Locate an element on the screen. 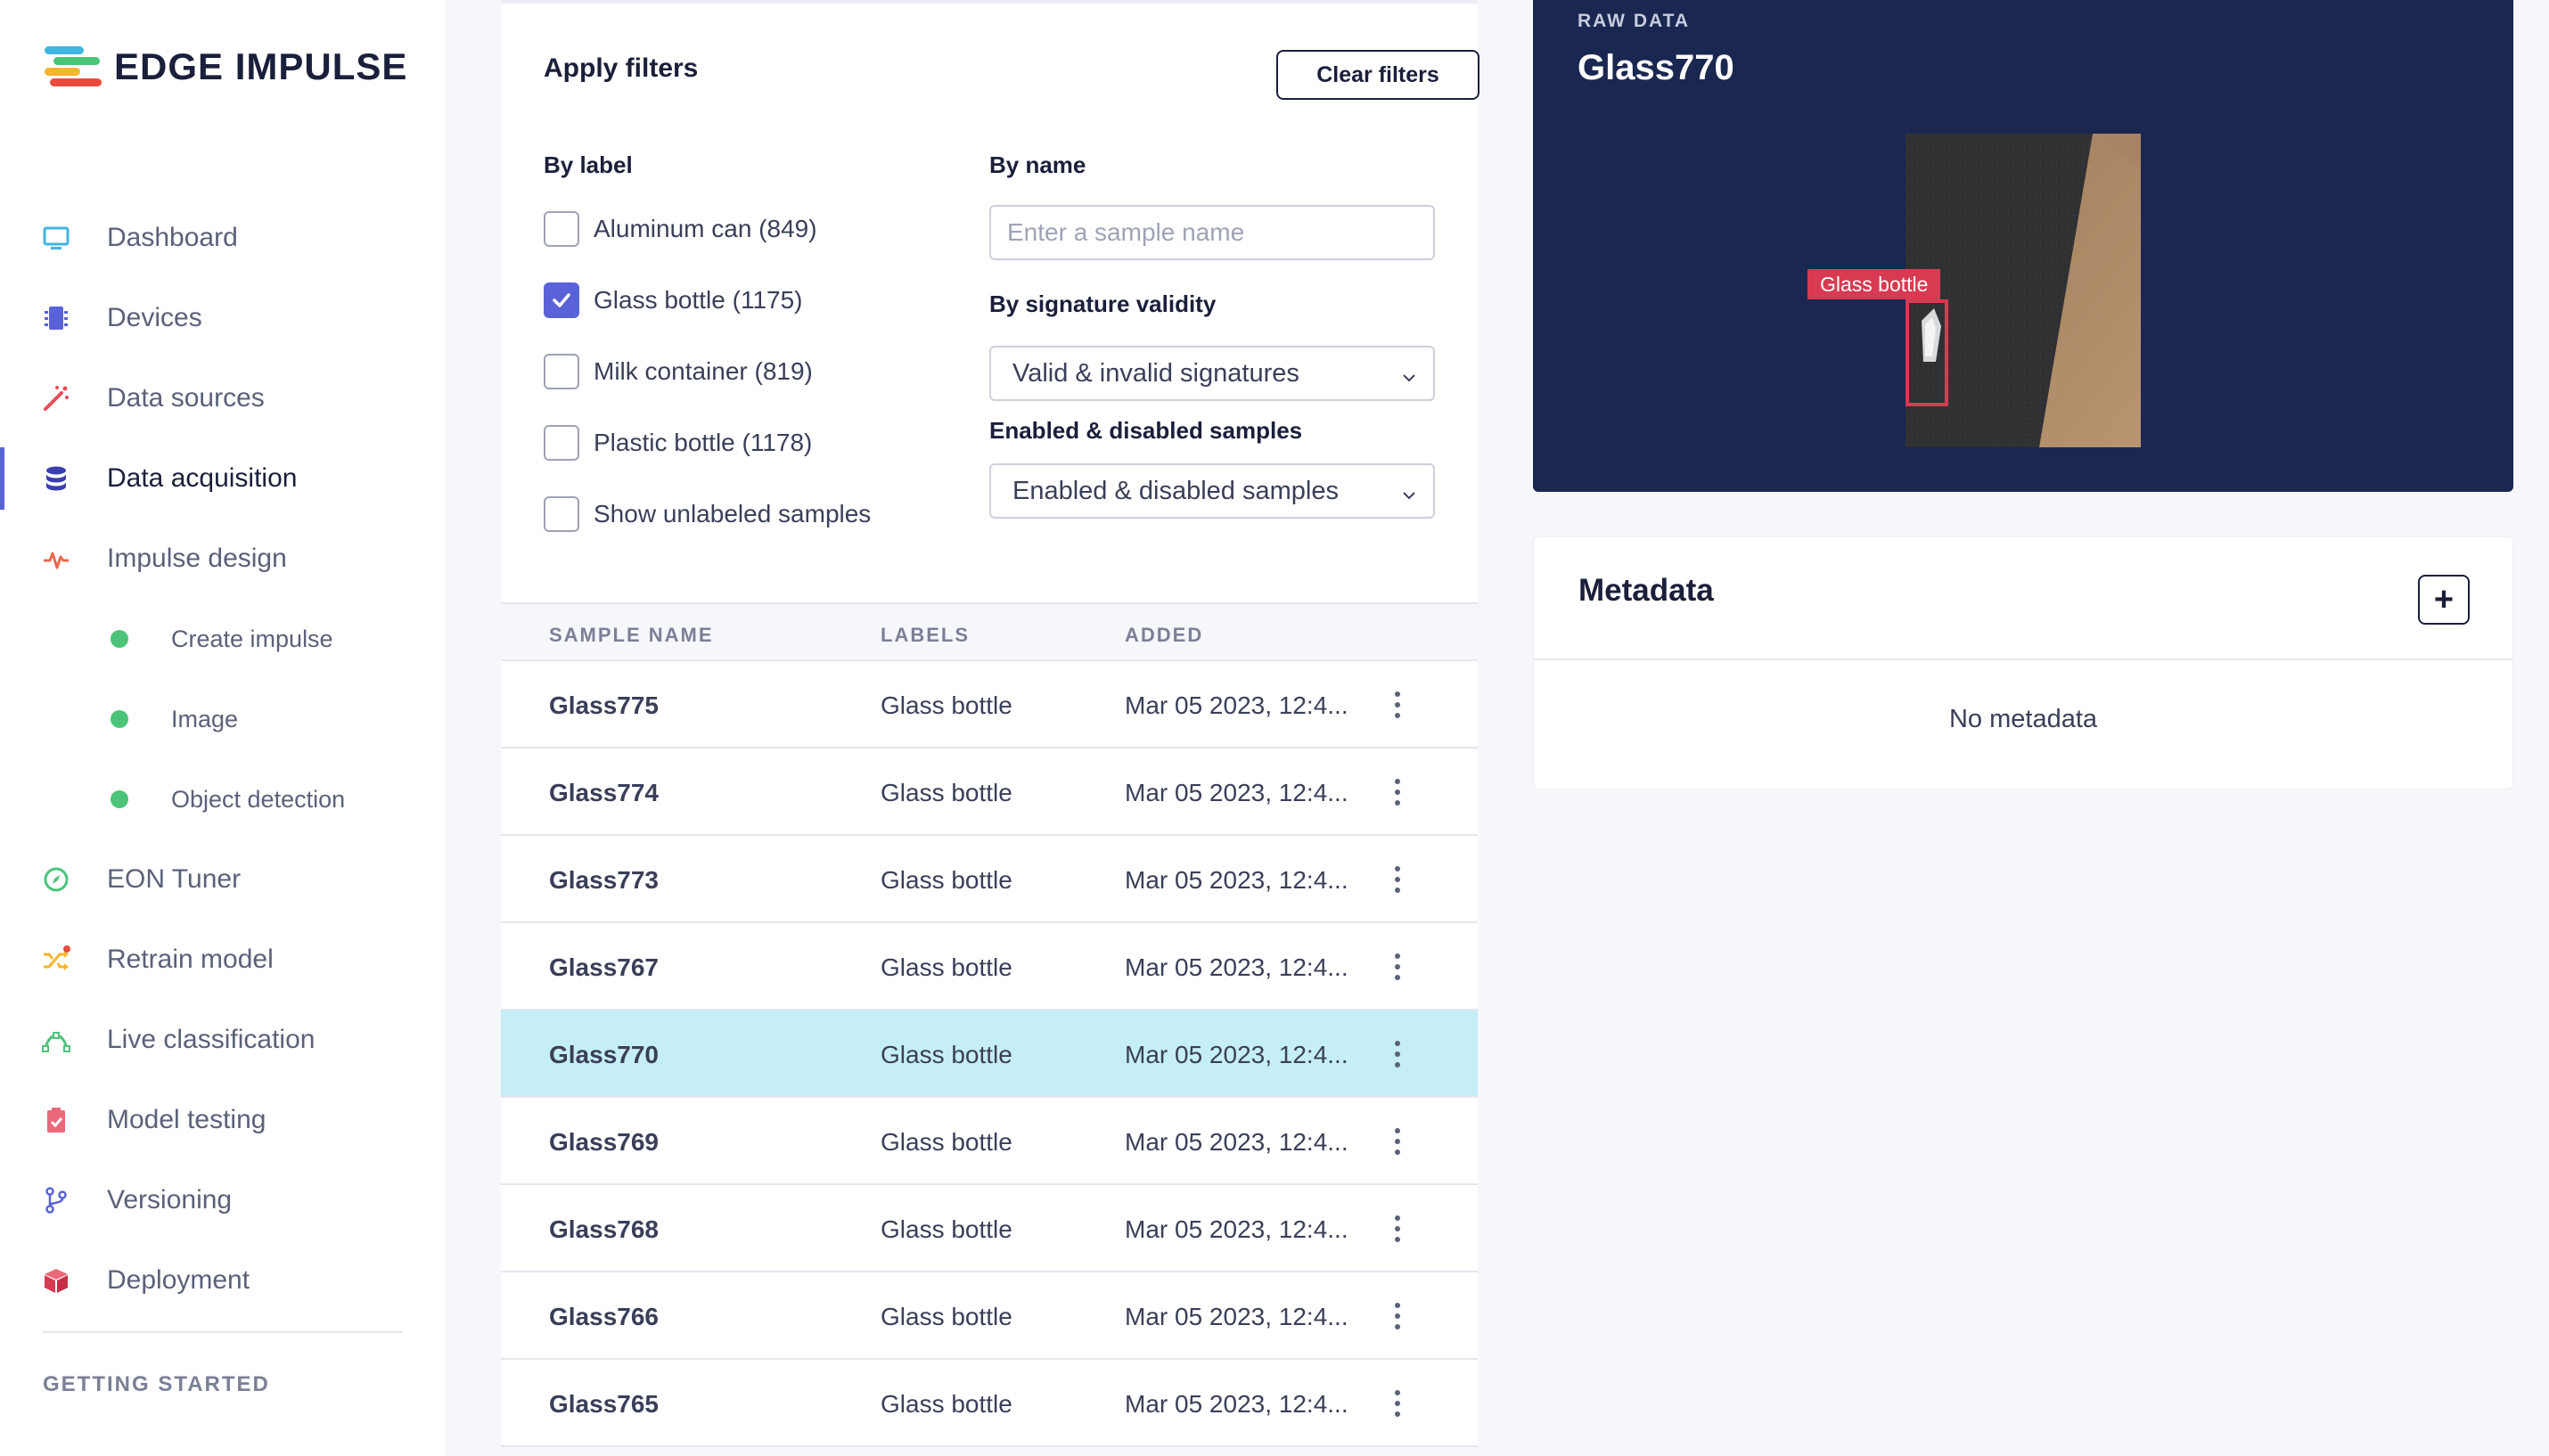 The image size is (2549, 1456). sample-name: Glass773 is located at coordinates (604, 880).